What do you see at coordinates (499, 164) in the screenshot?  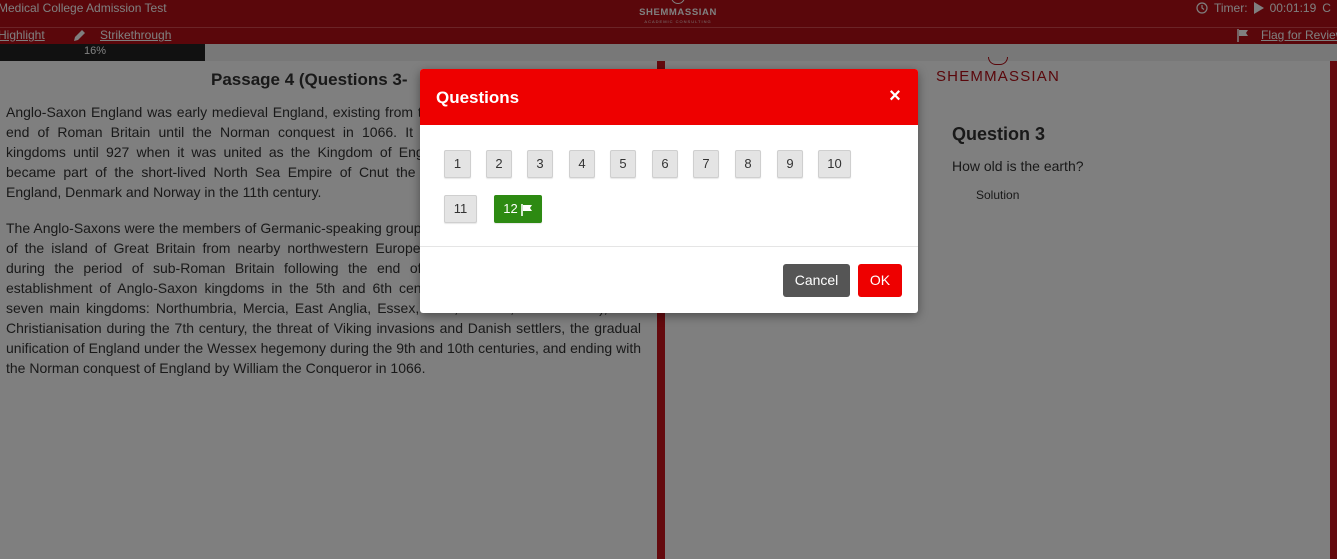 I see `question-button-2: 2` at bounding box center [499, 164].